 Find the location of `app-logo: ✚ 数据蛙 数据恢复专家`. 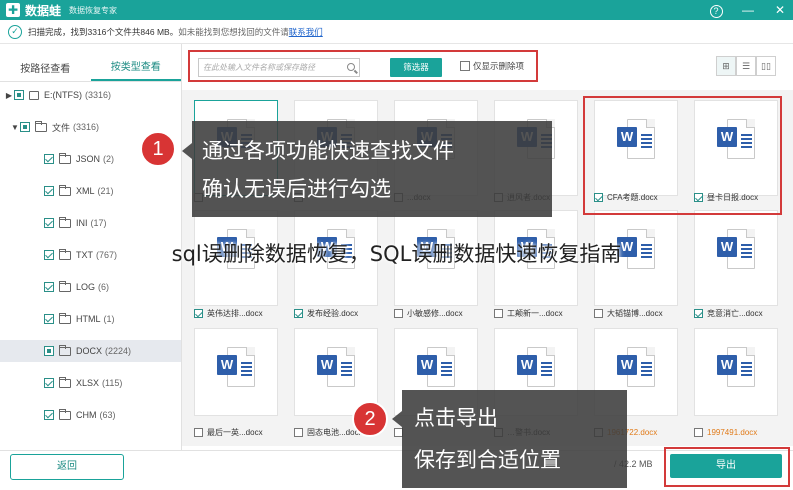

app-logo: ✚ 数据蛙 数据恢复专家 is located at coordinates (61, 10).